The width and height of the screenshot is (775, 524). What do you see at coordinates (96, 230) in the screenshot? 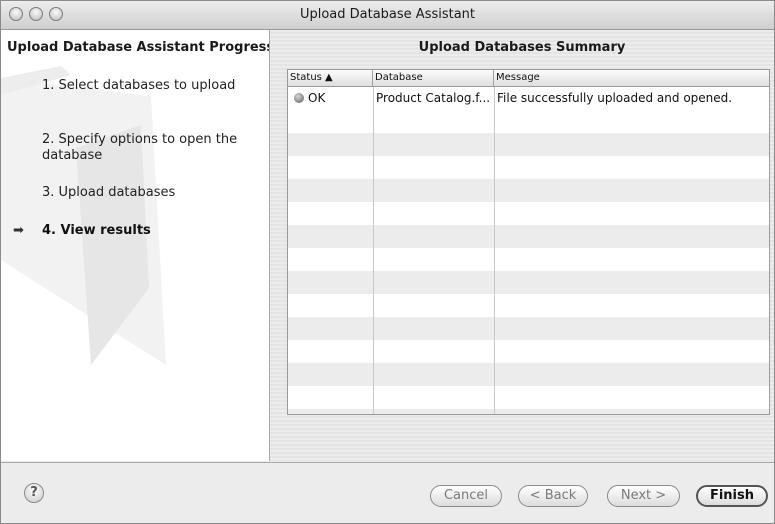
I see `step-view-results: 4. View results` at bounding box center [96, 230].